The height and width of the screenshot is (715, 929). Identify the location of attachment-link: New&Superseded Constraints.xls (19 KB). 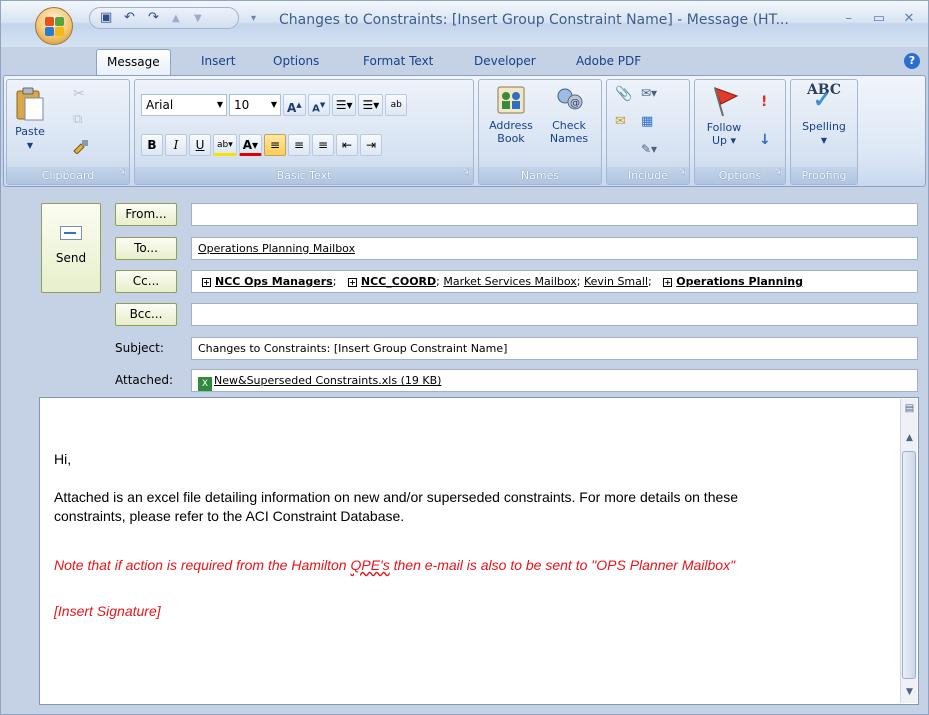
(327, 380).